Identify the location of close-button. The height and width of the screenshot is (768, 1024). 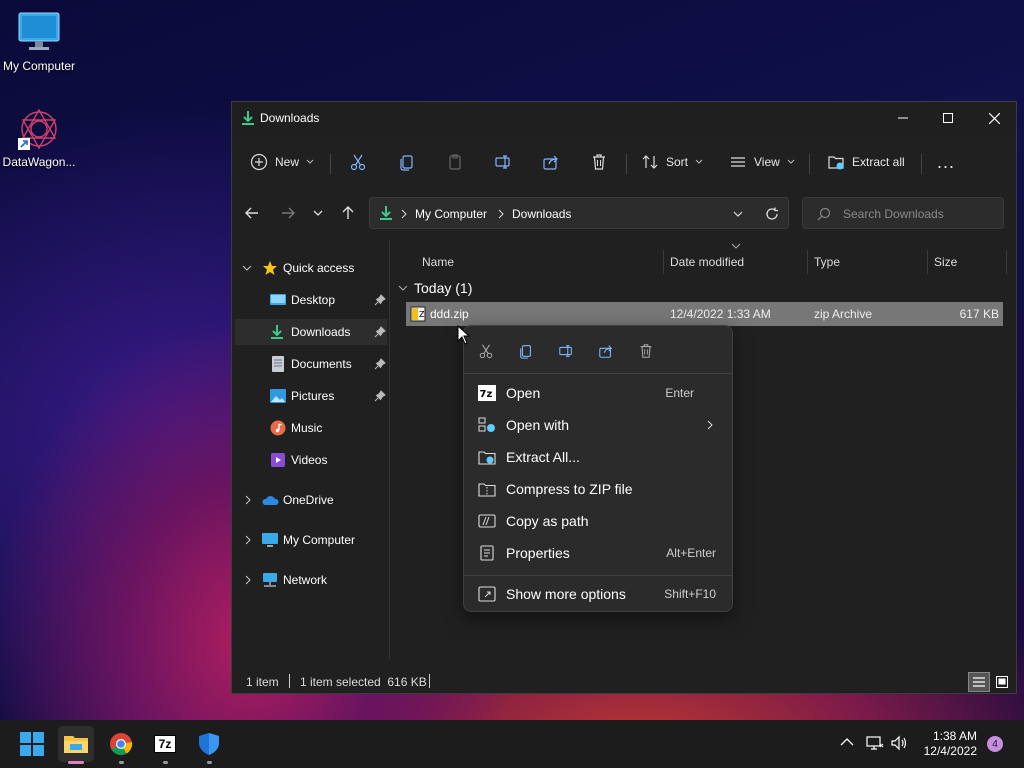
(994, 118).